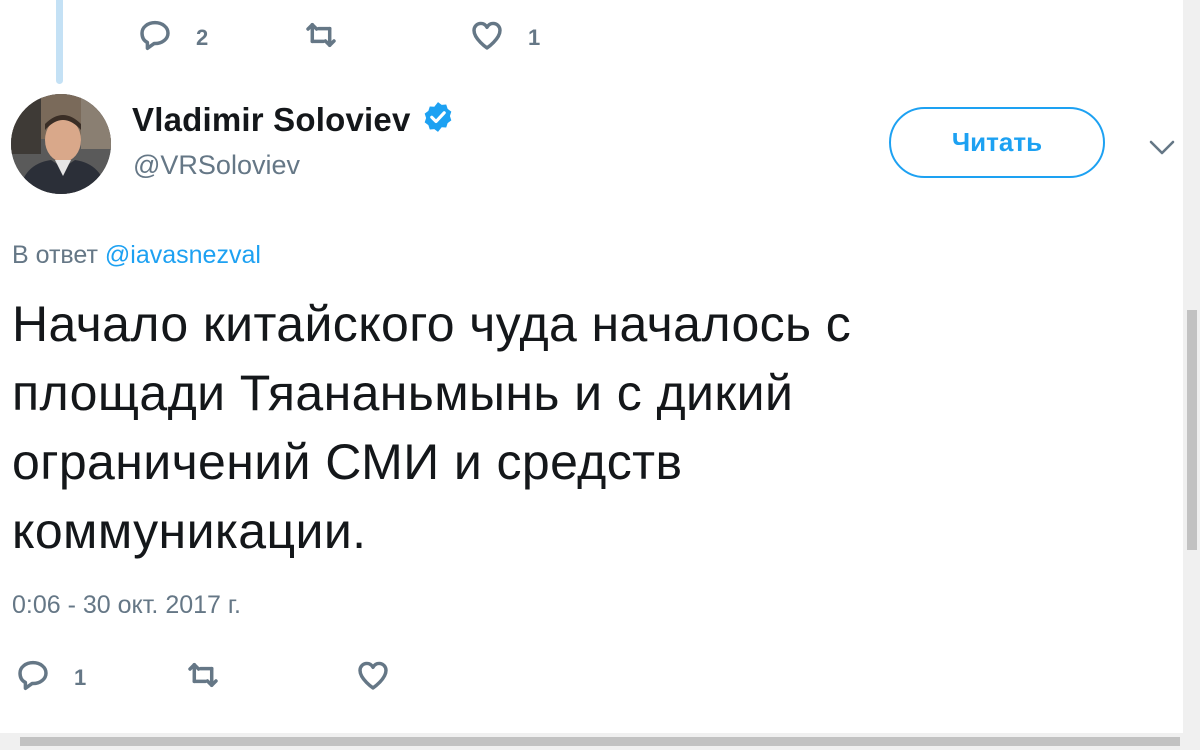 The image size is (1200, 750). Describe the element at coordinates (99, 677) in the screenshot. I see `reply-action: 1` at that location.